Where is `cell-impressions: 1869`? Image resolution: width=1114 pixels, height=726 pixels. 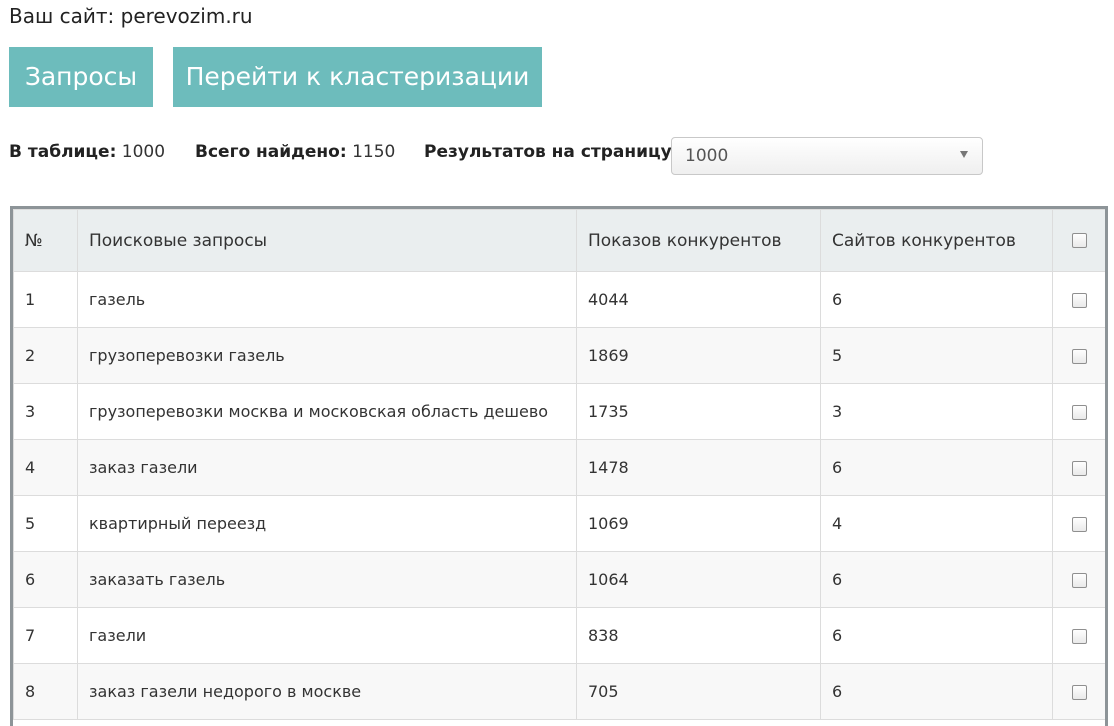
cell-impressions: 1869 is located at coordinates (698, 355).